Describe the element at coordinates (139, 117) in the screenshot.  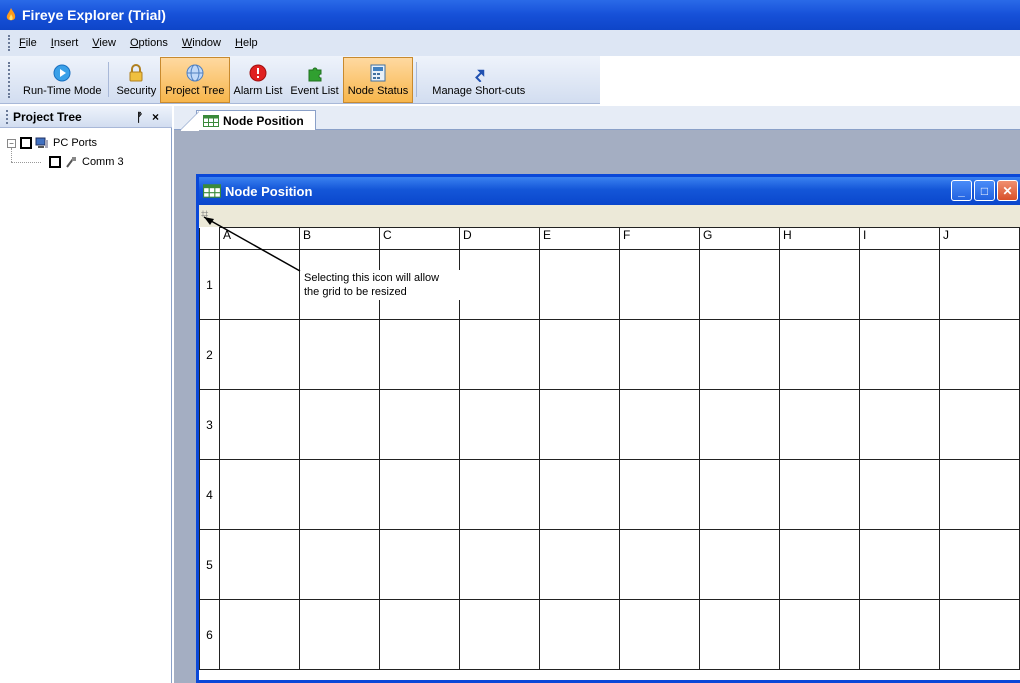
I see `pin-icon: ᚡ` at that location.